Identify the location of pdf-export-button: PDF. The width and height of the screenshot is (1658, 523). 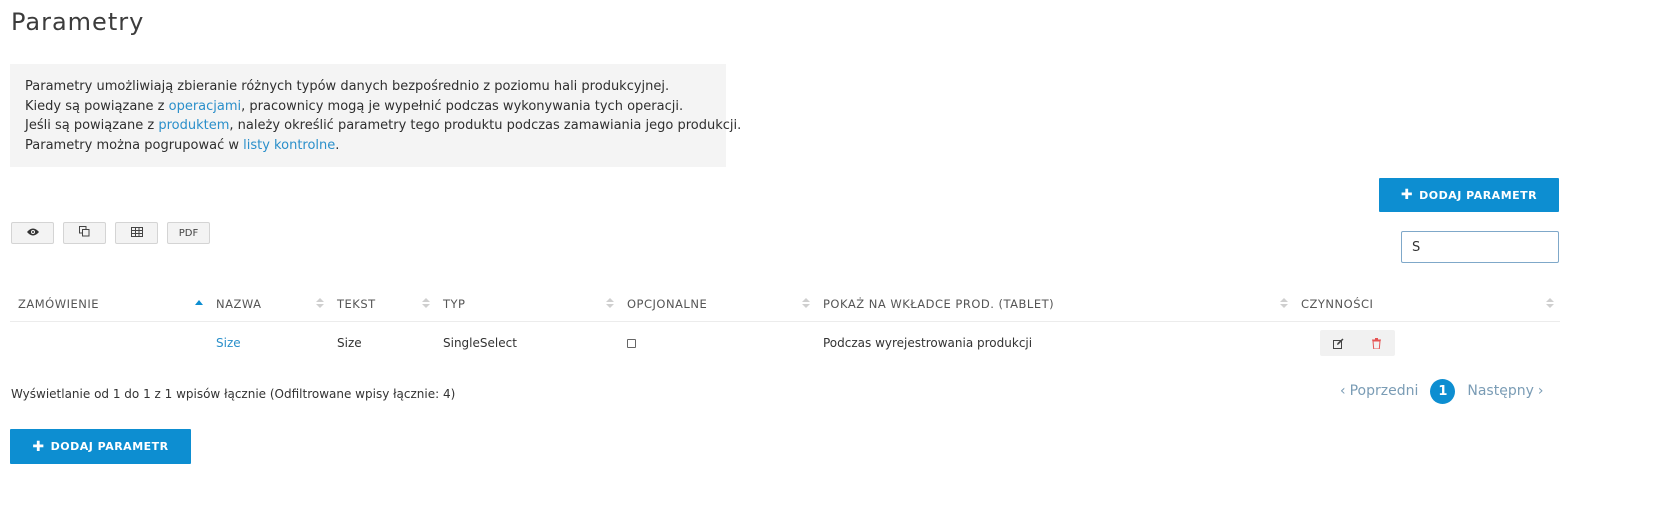
(188, 233).